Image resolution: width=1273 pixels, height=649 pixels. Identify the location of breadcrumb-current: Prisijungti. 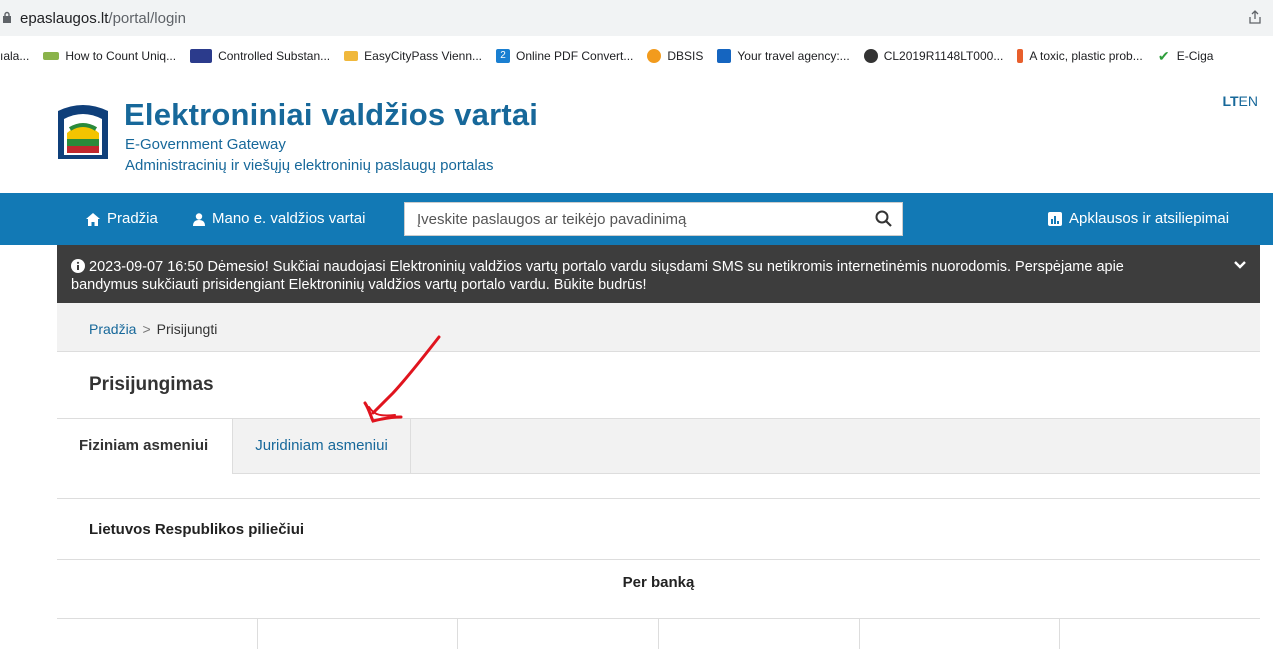
(187, 329).